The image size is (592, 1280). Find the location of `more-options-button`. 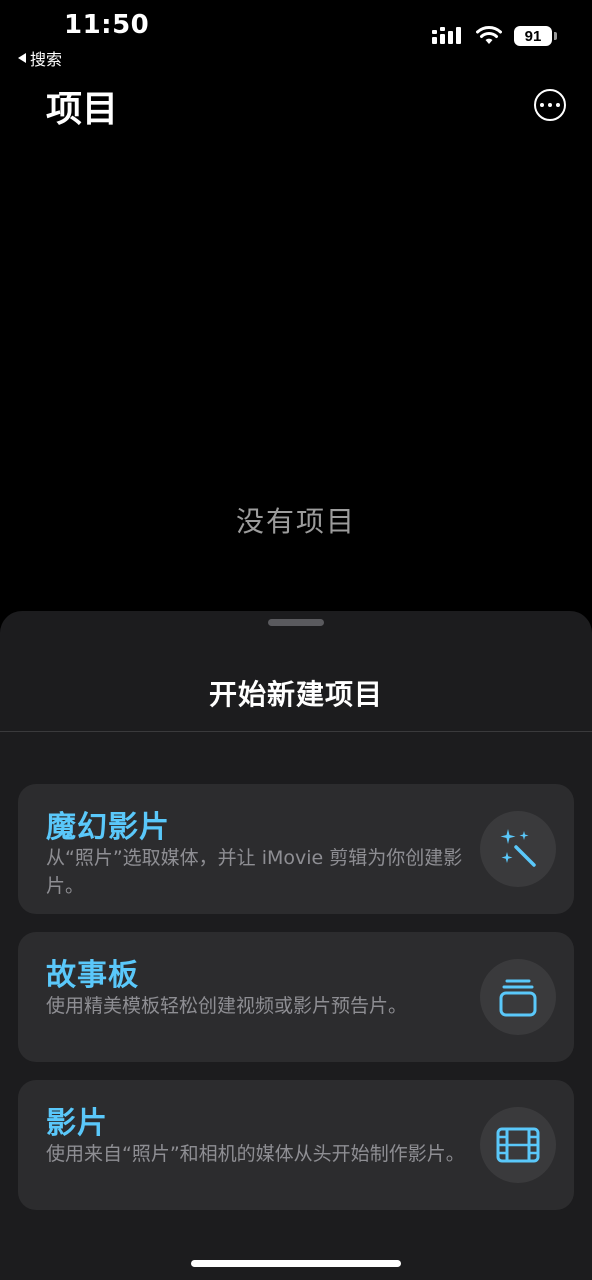

more-options-button is located at coordinates (550, 105).